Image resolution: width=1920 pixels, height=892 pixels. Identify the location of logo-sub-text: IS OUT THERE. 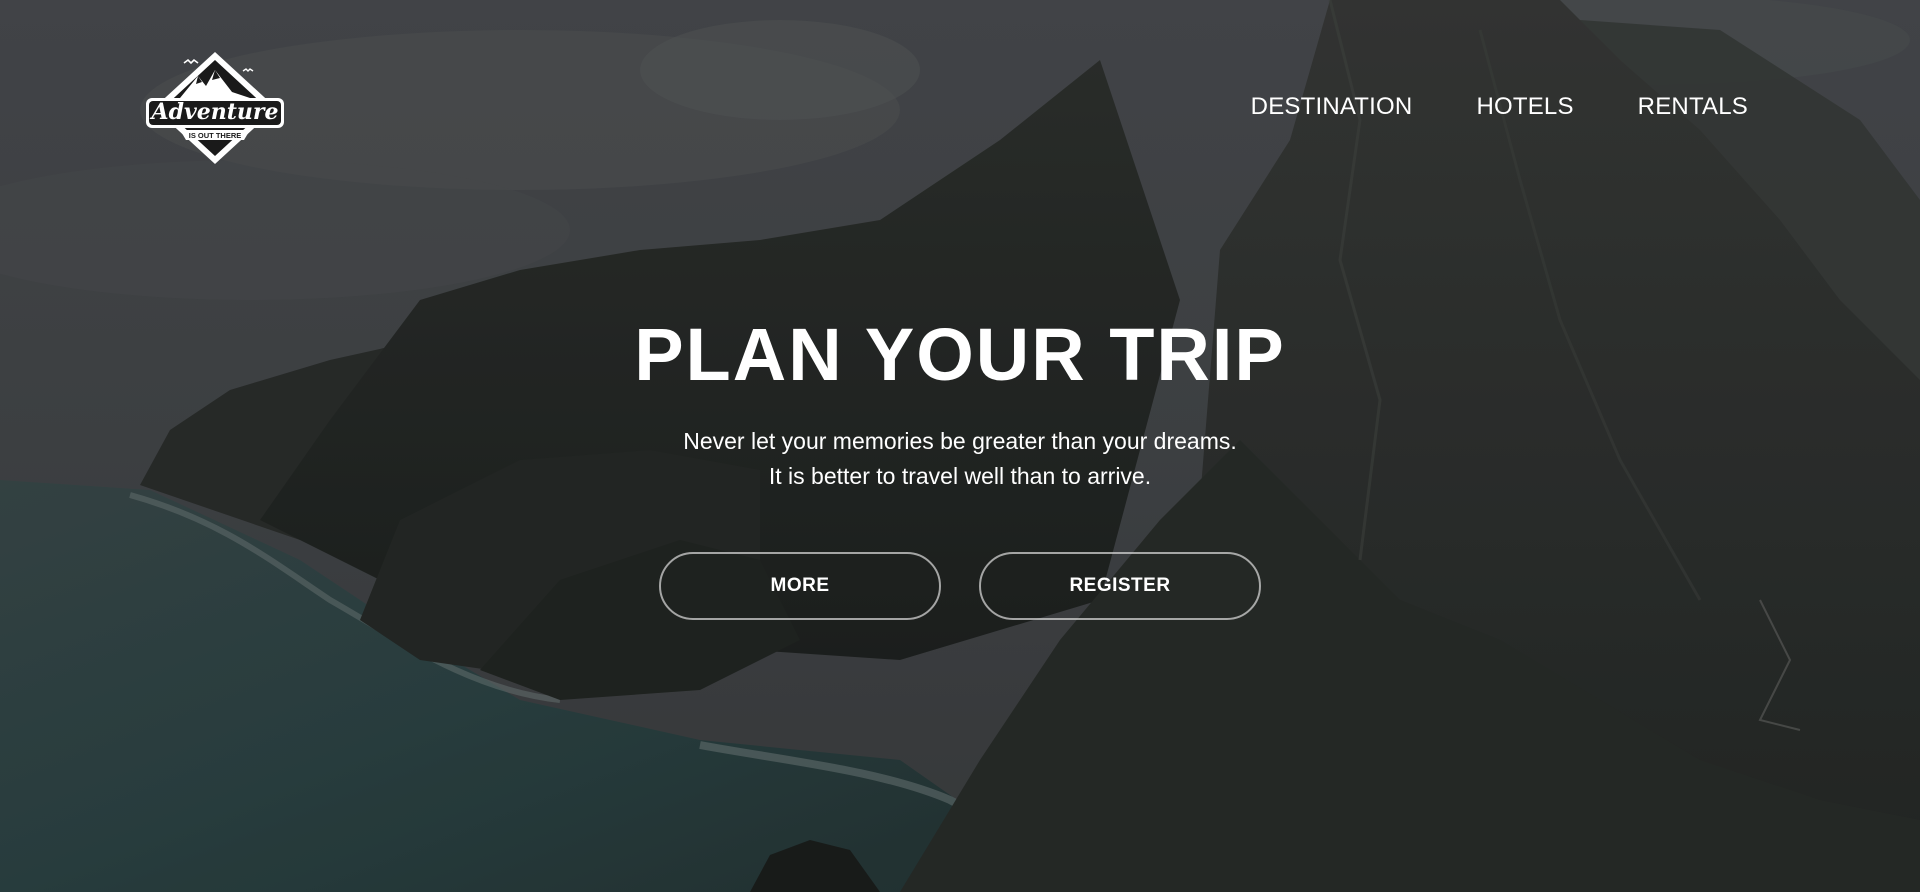
(215, 135).